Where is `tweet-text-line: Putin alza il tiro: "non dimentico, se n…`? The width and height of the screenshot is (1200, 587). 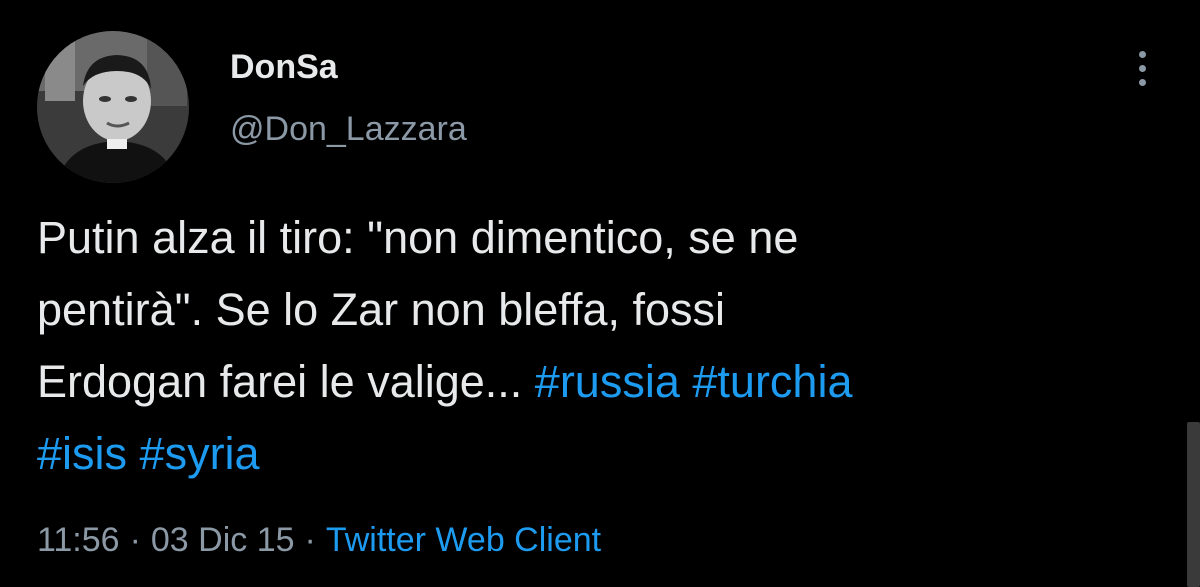
tweet-text-line: Putin alza il tiro: "non dimentico, se n… is located at coordinates (418, 237).